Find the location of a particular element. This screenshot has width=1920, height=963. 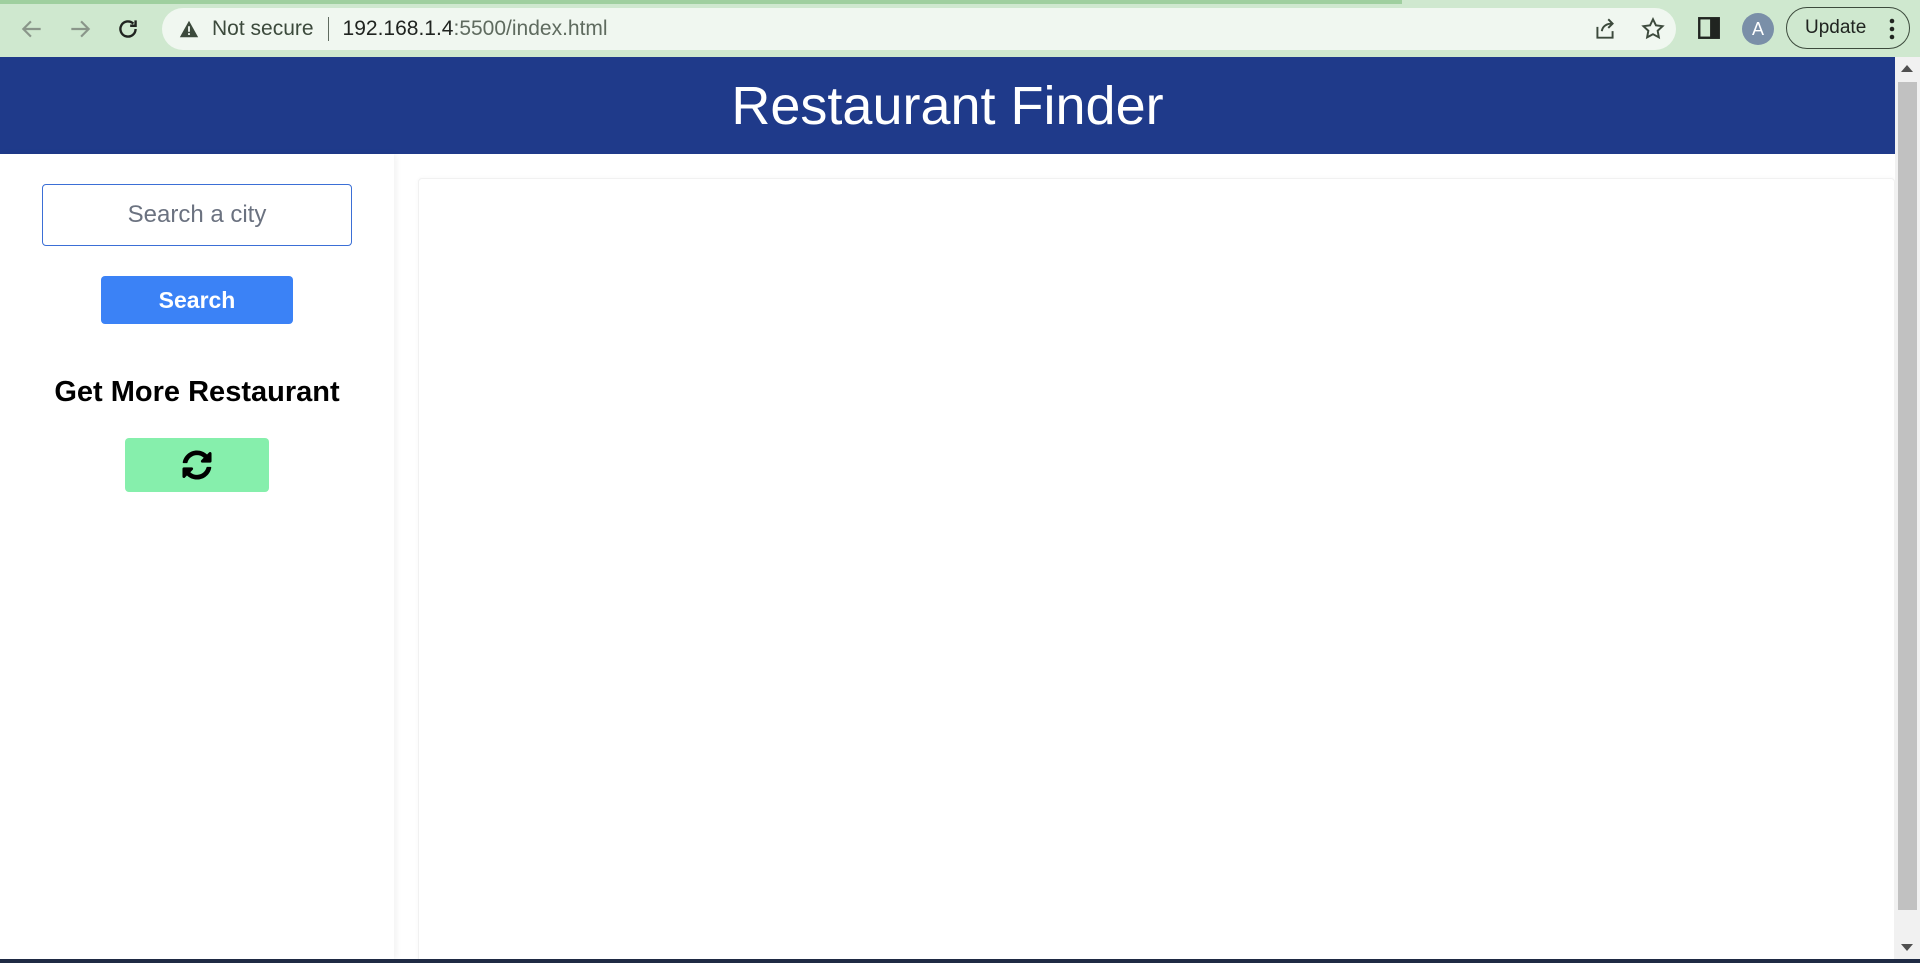

security-status: Not secure is located at coordinates (263, 29).